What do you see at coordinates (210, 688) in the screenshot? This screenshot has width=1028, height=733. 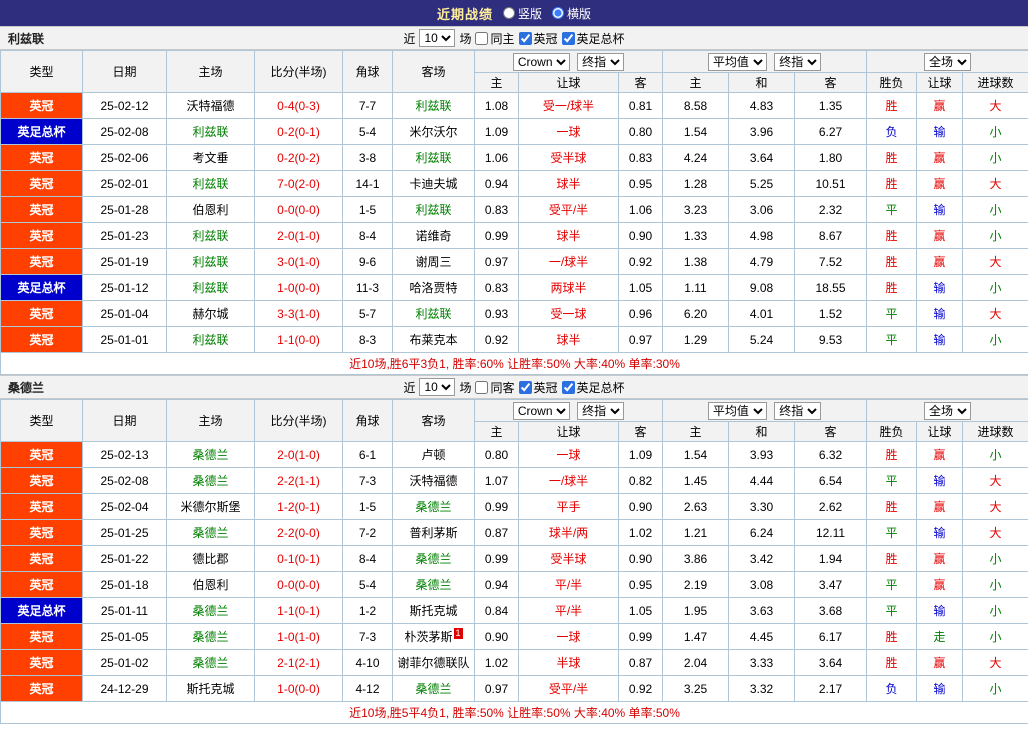 I see `home-team: 斯托克城` at bounding box center [210, 688].